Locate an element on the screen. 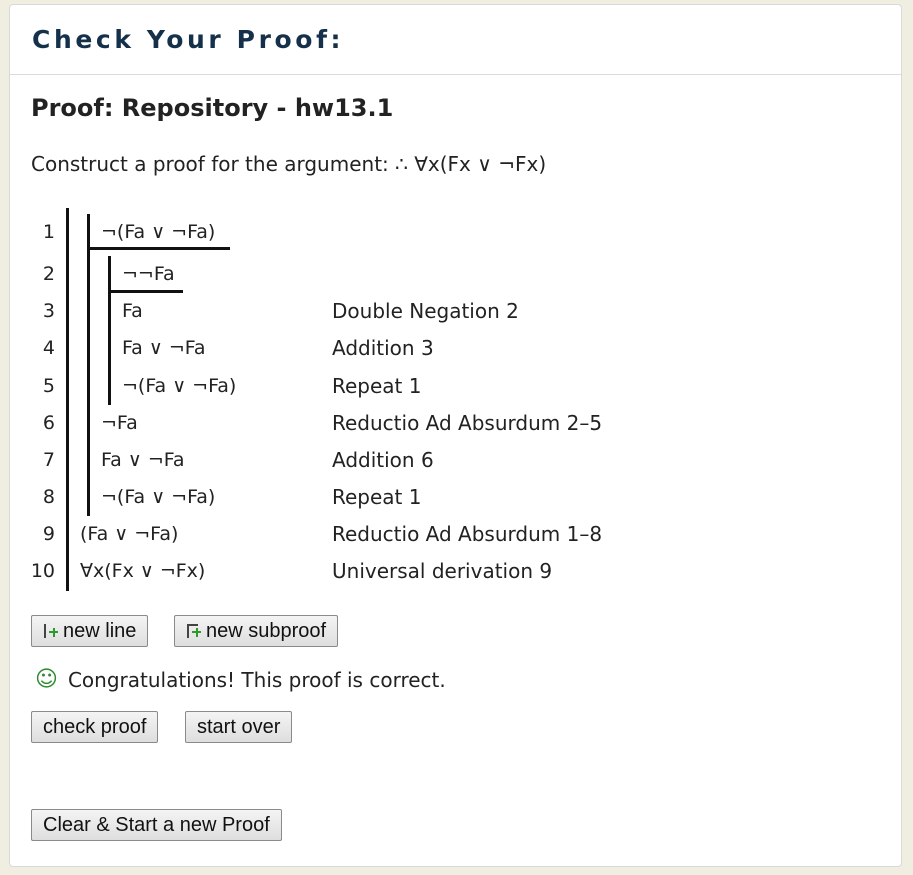 The height and width of the screenshot is (875, 913). line-formula: (Fa ∨ ¬Fa) is located at coordinates (129, 534).